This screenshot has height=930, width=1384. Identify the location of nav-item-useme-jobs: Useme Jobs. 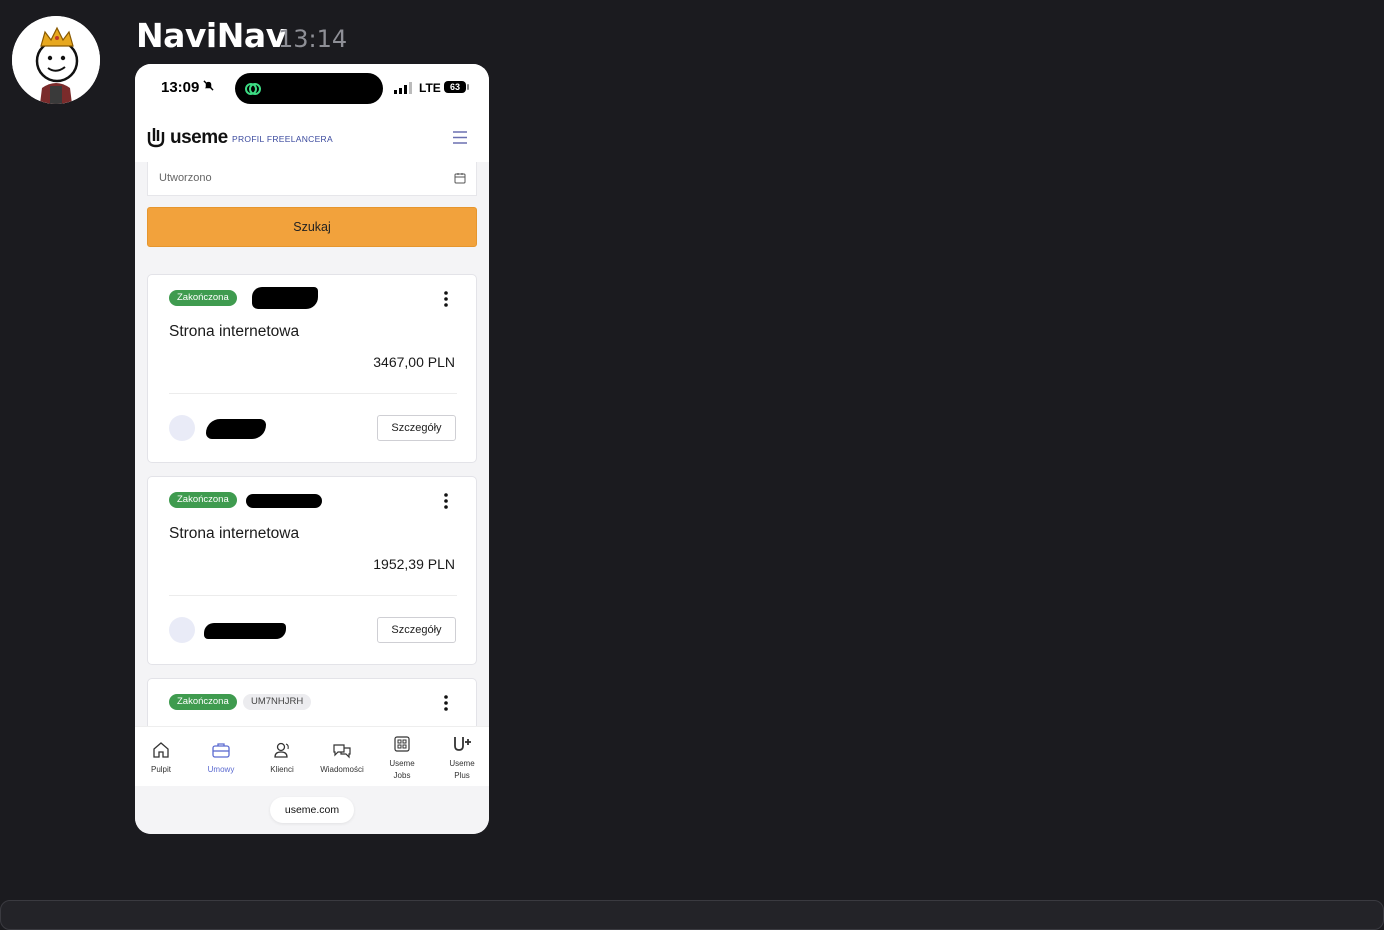
(402, 757).